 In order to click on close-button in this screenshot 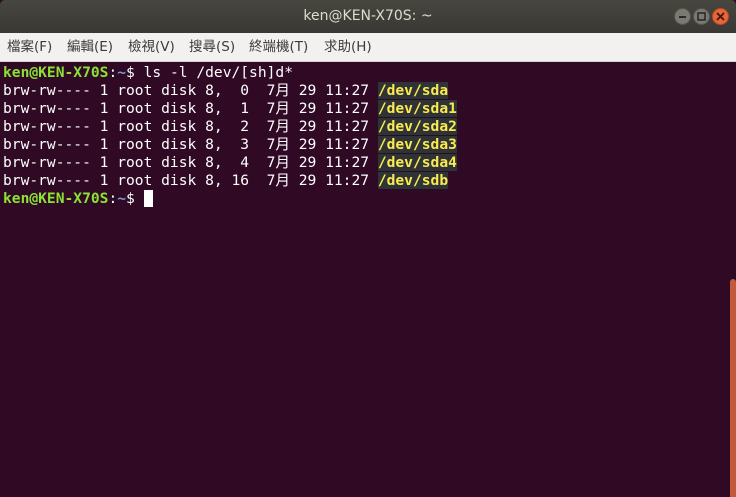, I will do `click(720, 16)`.